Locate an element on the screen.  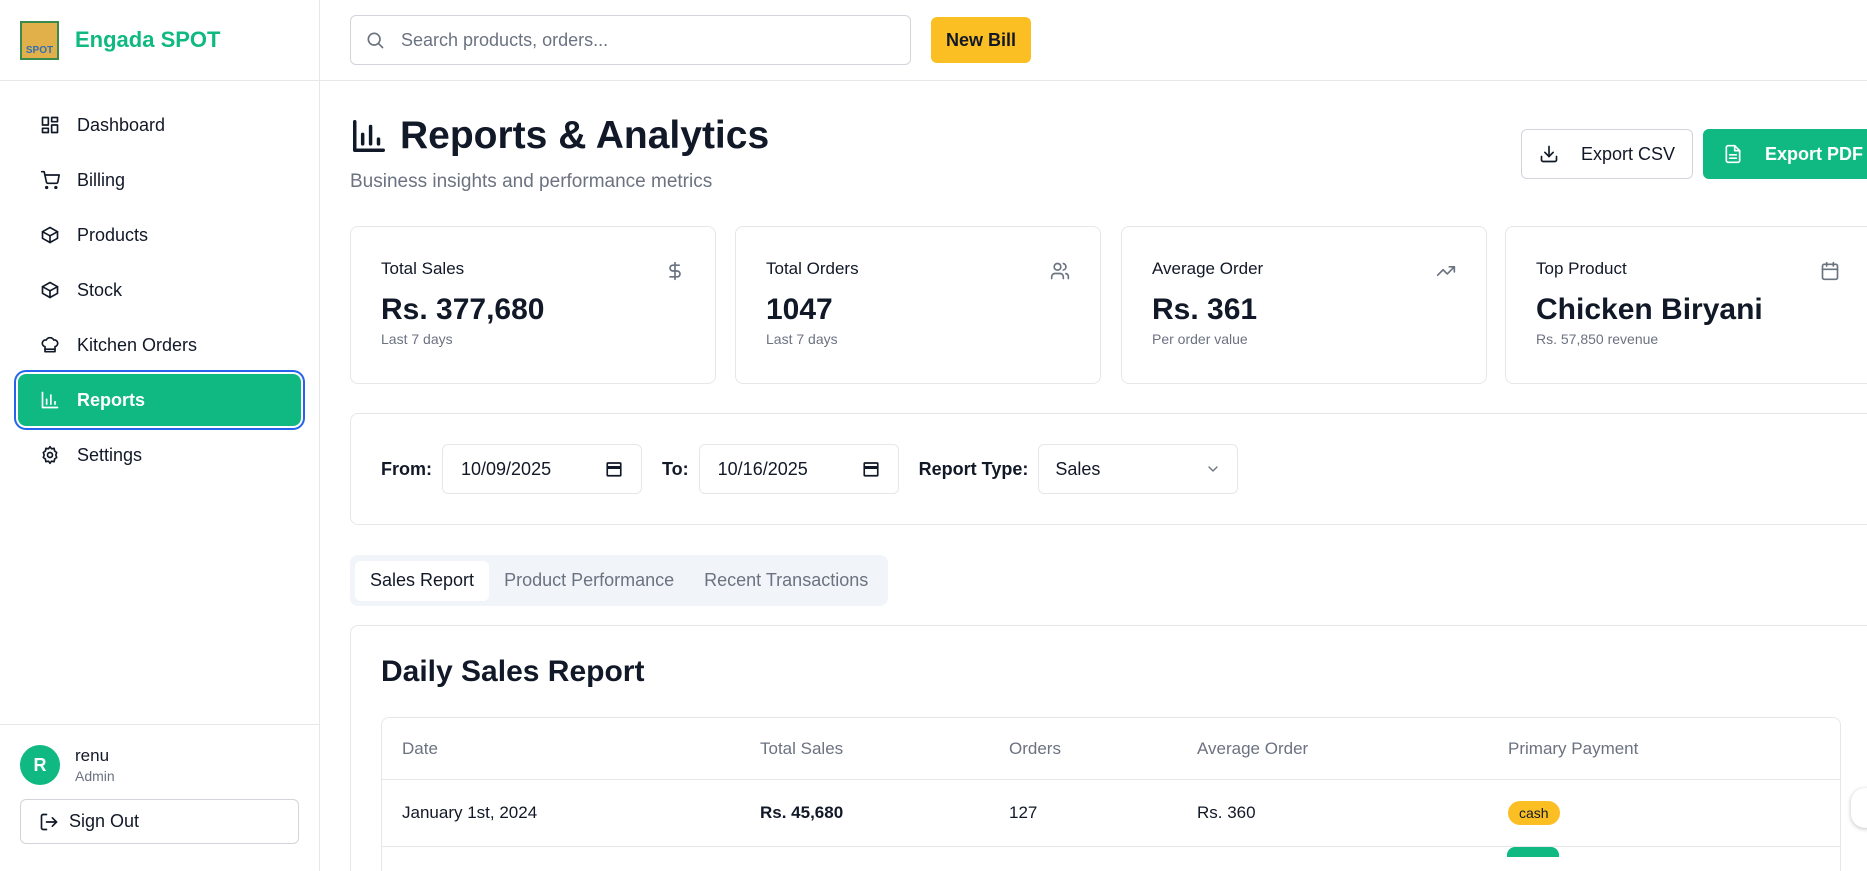
app-name: Engada SPOT is located at coordinates (148, 39).